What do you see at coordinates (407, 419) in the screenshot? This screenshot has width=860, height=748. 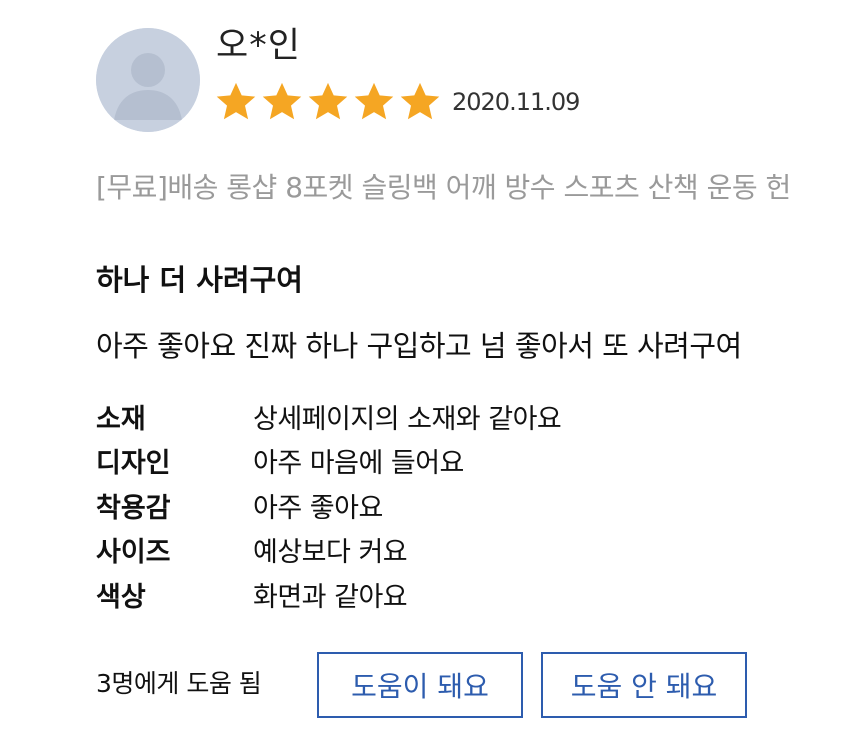 I see `survey-answer: 상세페이지의 소재와 같아요` at bounding box center [407, 419].